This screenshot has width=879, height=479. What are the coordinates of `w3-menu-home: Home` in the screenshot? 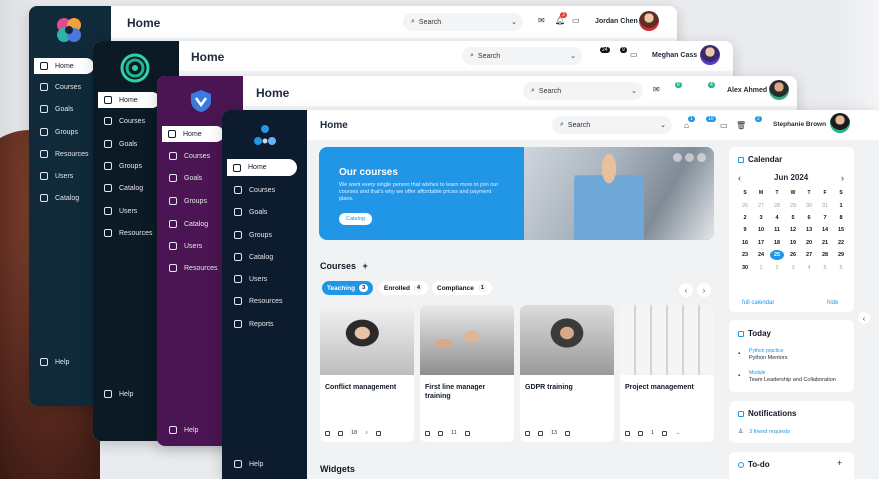 It's located at (193, 134).